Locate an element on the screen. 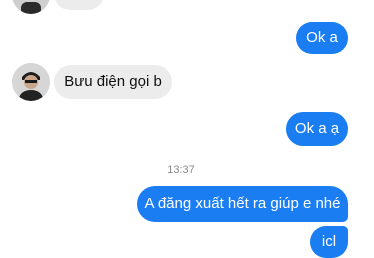 The width and height of the screenshot is (374, 258). message-bubble-outgoing: Ok a is located at coordinates (322, 38).